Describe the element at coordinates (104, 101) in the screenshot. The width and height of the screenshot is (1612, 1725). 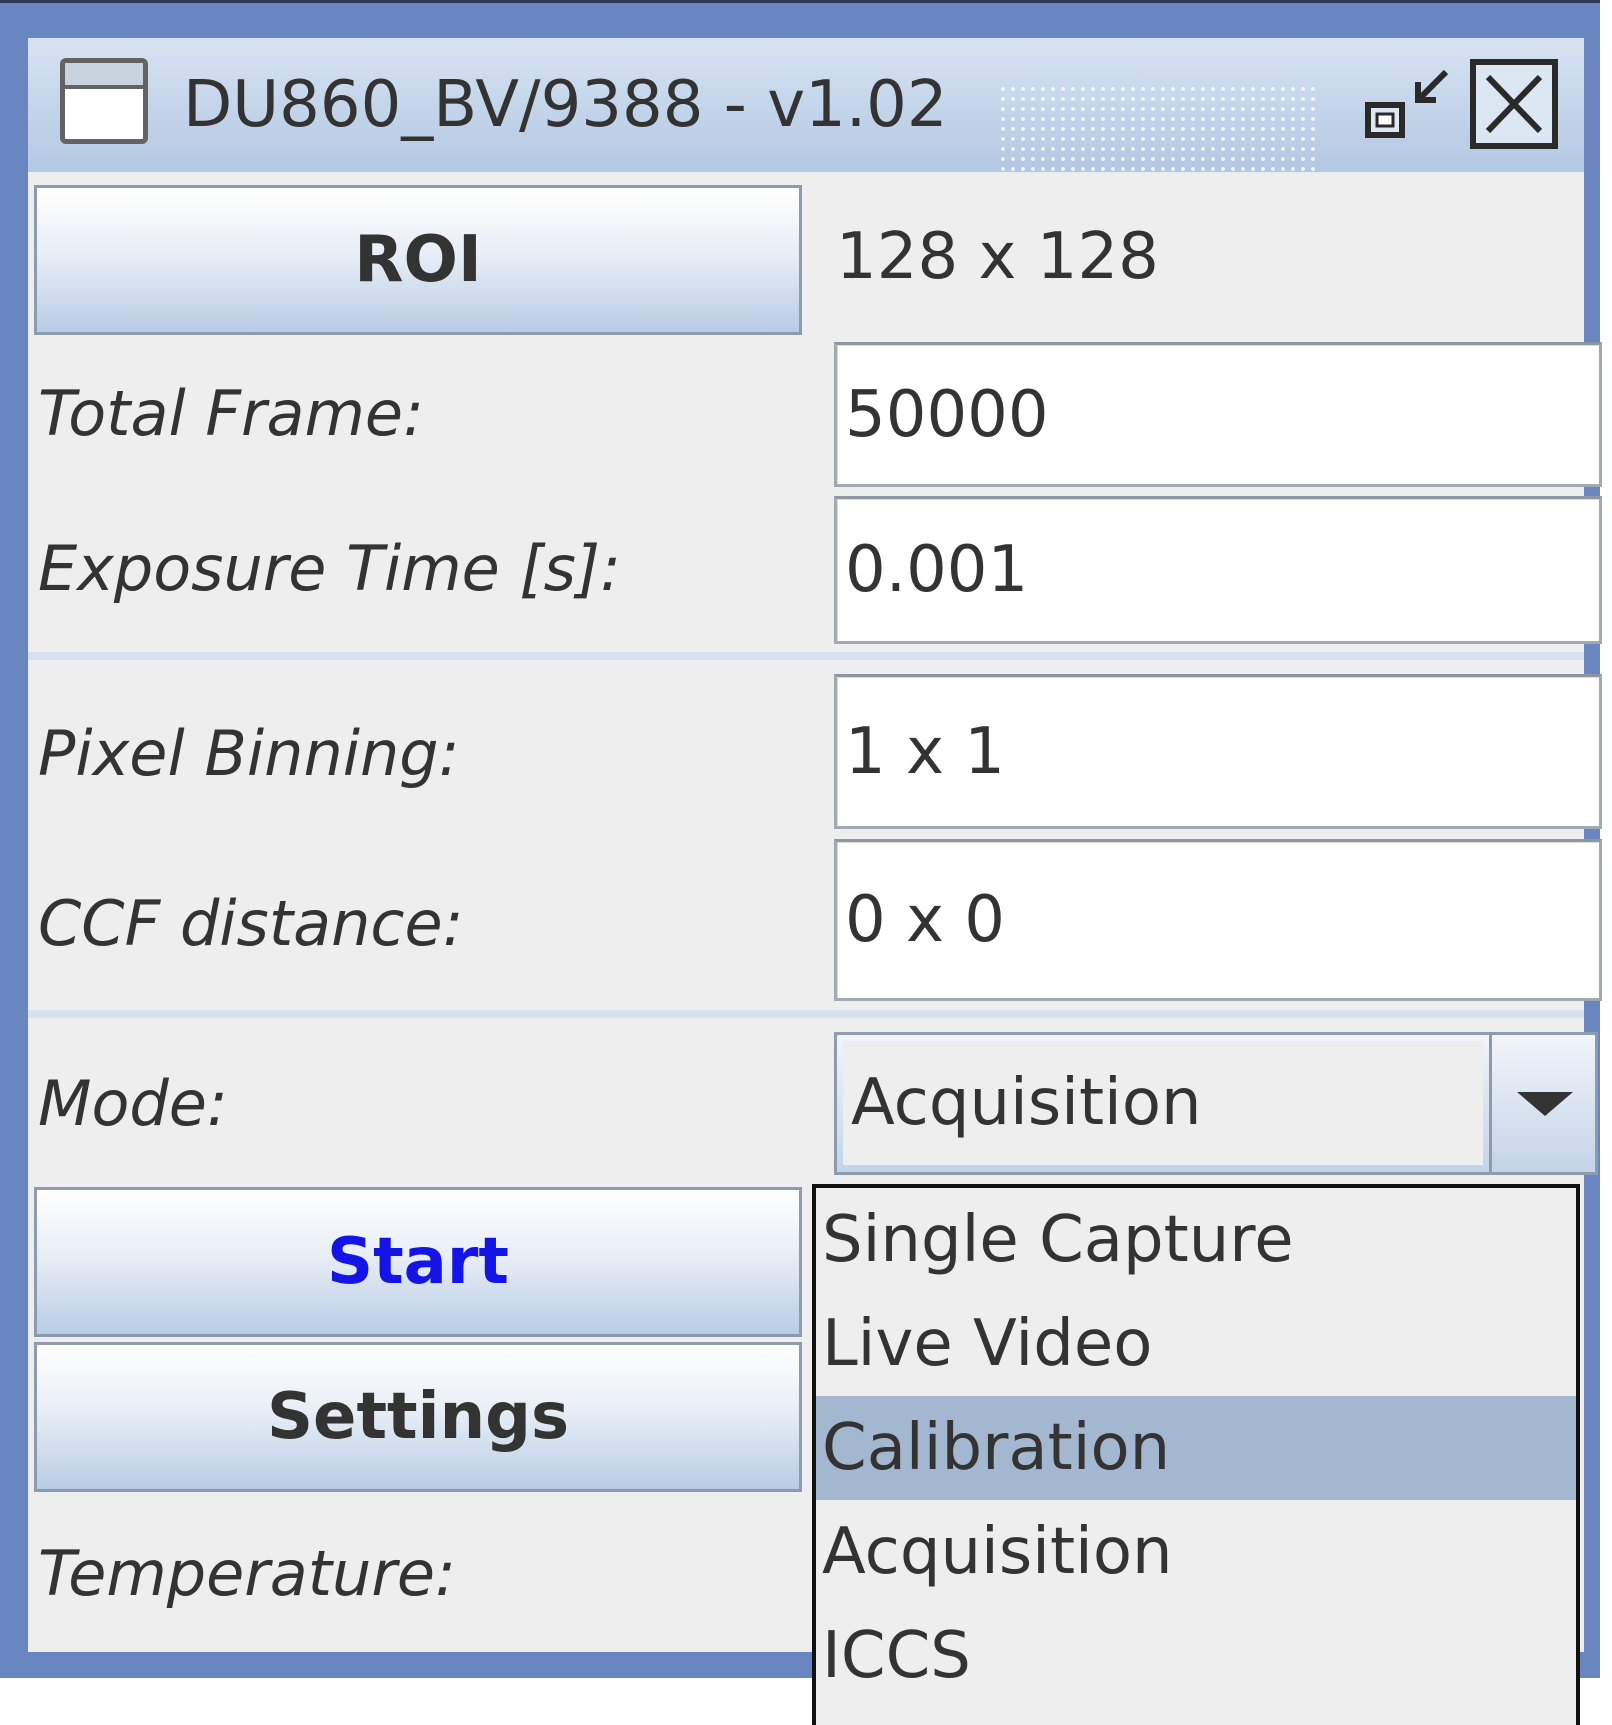
I see `app-window-icon` at that location.